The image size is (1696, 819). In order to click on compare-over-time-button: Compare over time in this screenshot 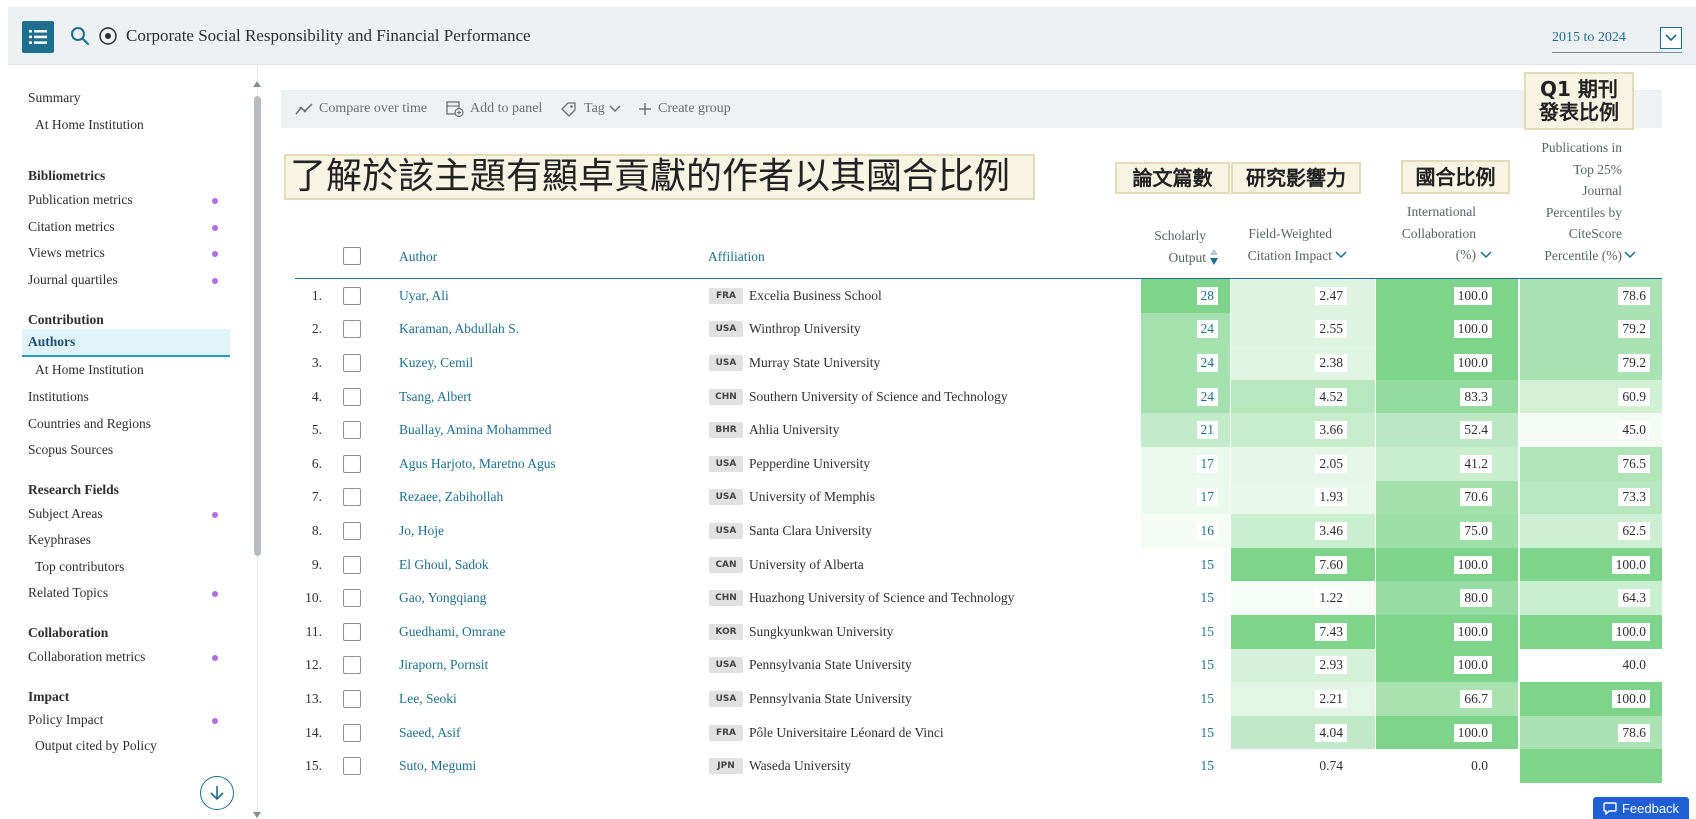, I will do `click(361, 109)`.